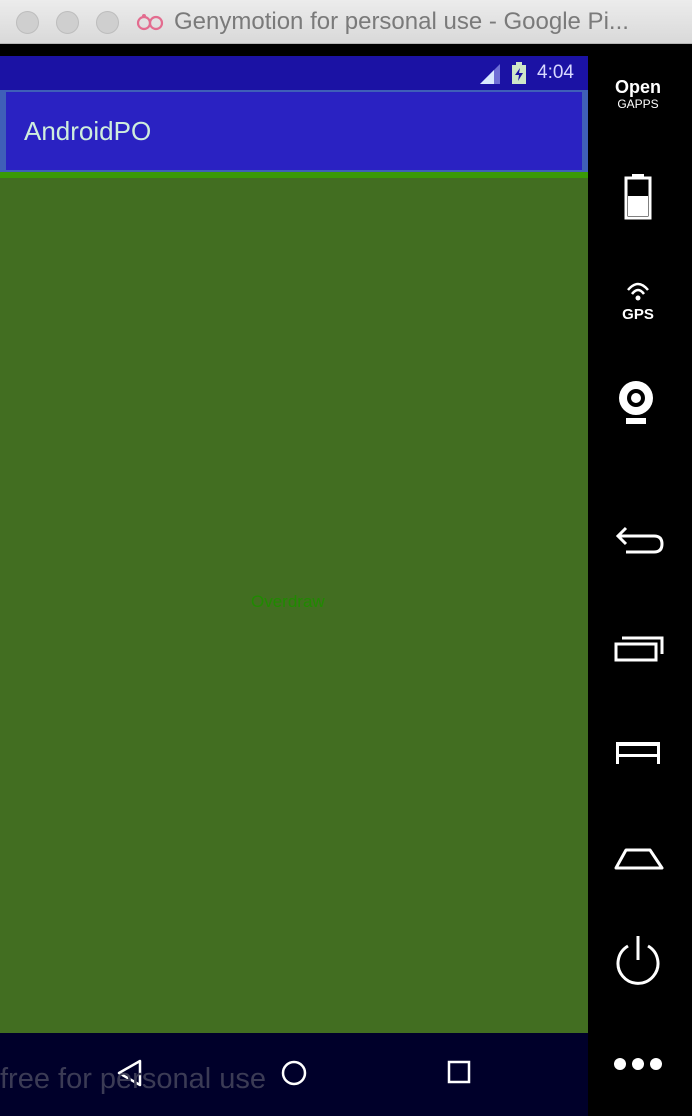 The width and height of the screenshot is (692, 1116). What do you see at coordinates (638, 314) in the screenshot?
I see `gps-label: GPS` at bounding box center [638, 314].